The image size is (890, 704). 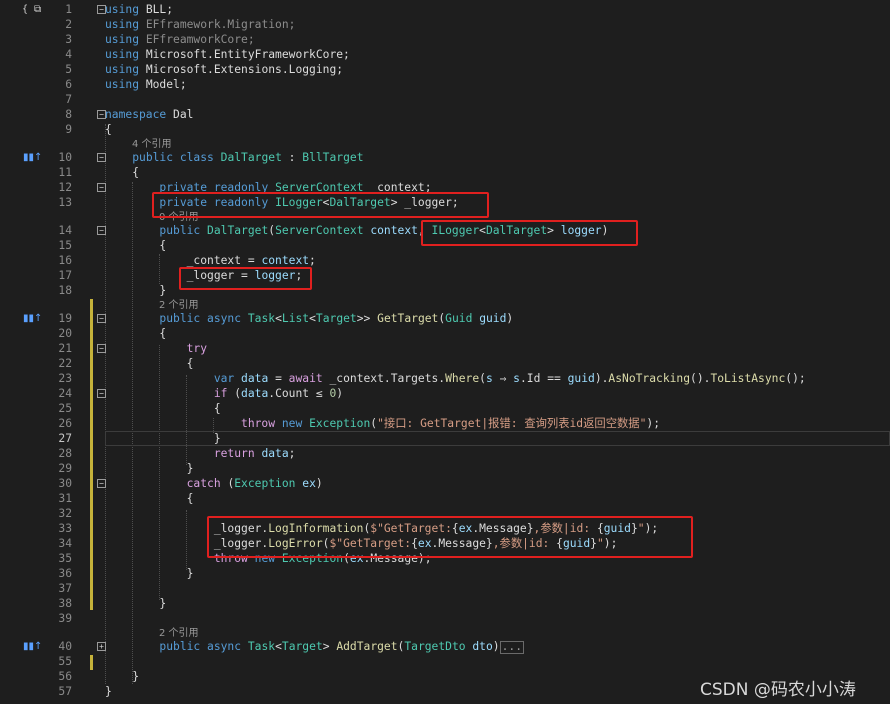 I want to click on code-line: 28 return data;, so click(x=445, y=453).